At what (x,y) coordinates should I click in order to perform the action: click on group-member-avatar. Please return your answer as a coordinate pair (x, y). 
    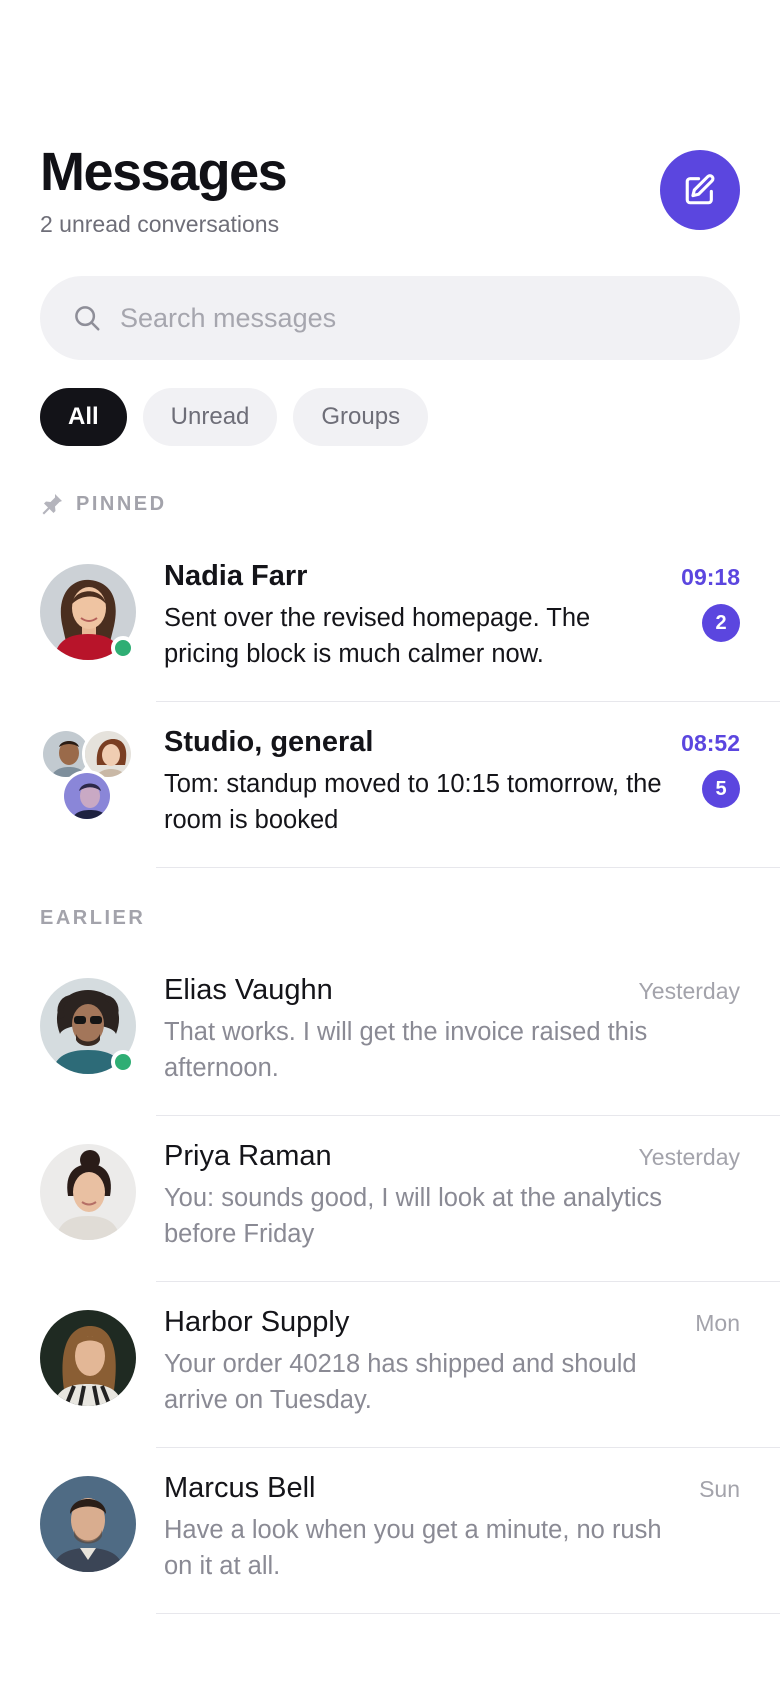
    Looking at the image, I should click on (87, 796).